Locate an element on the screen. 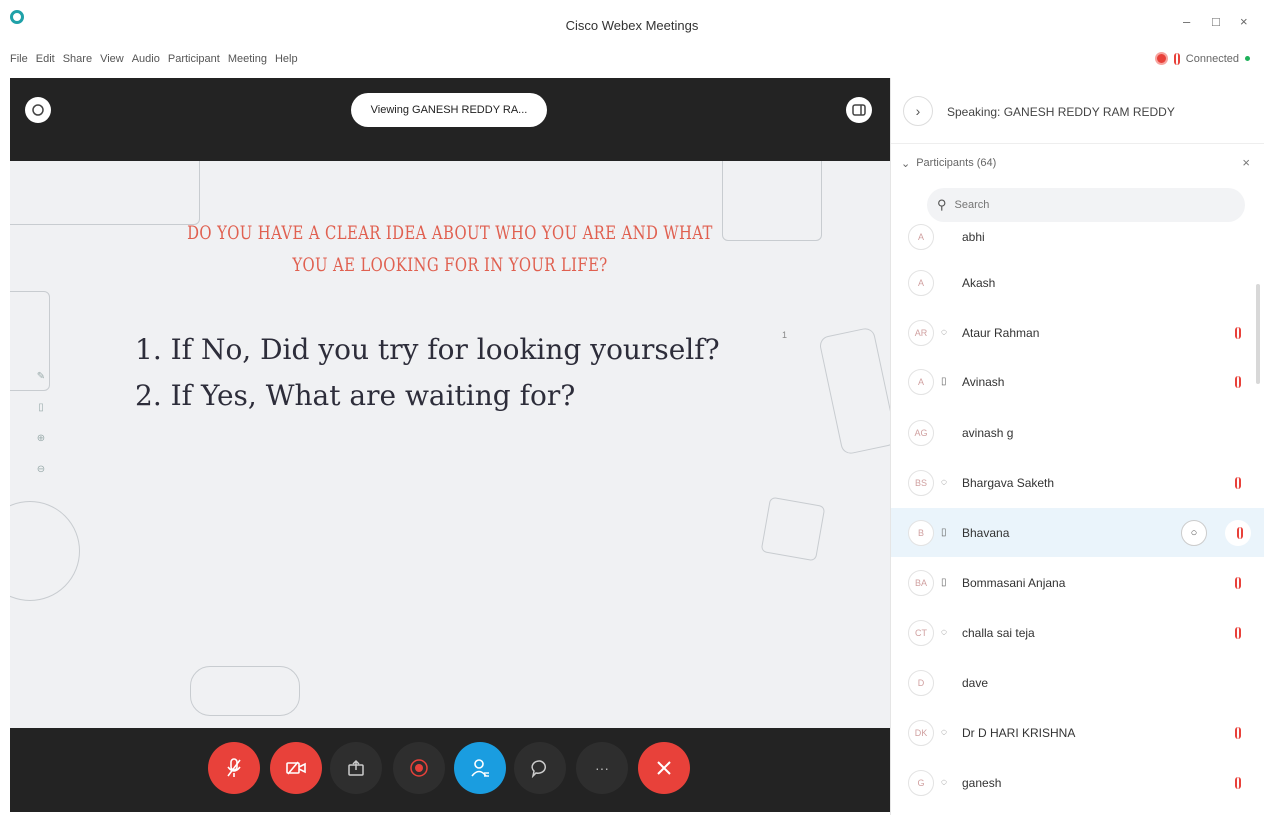  record-button is located at coordinates (419, 768).